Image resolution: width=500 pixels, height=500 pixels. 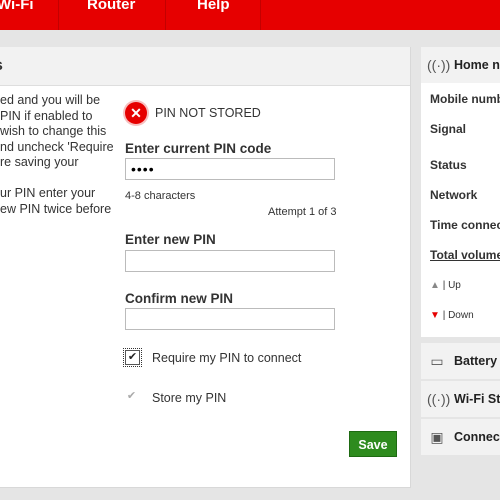 I want to click on download-row: ▼ | Down, so click(x=452, y=315).